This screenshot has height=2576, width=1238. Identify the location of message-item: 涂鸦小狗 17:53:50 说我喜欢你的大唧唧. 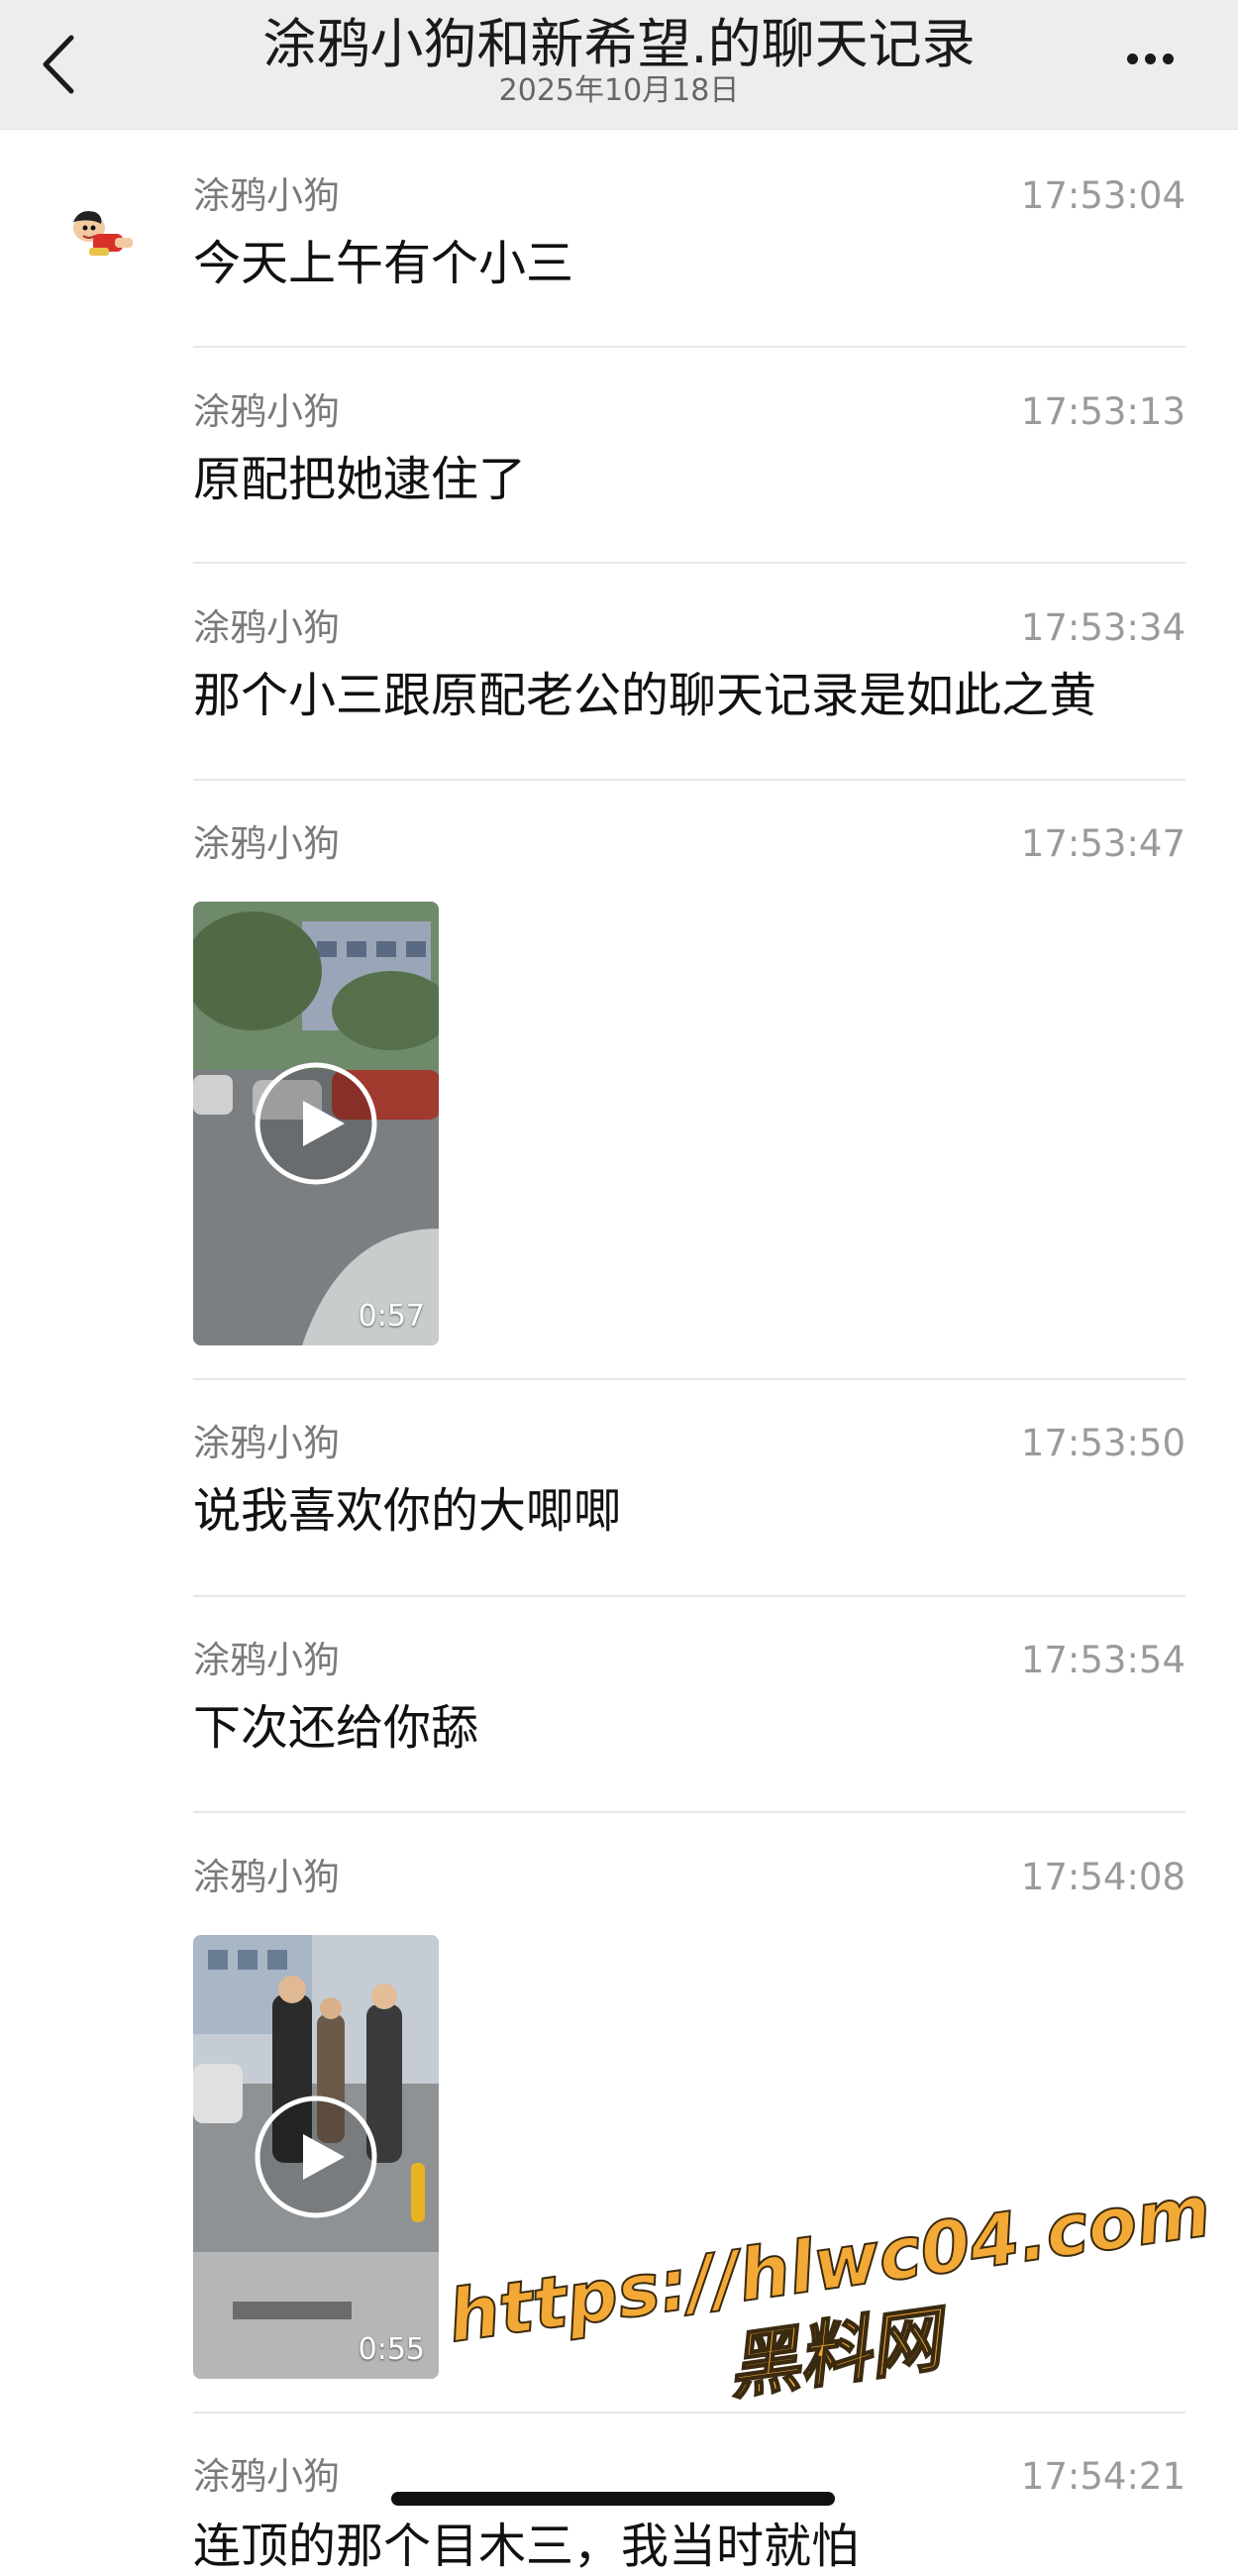
(689, 1496).